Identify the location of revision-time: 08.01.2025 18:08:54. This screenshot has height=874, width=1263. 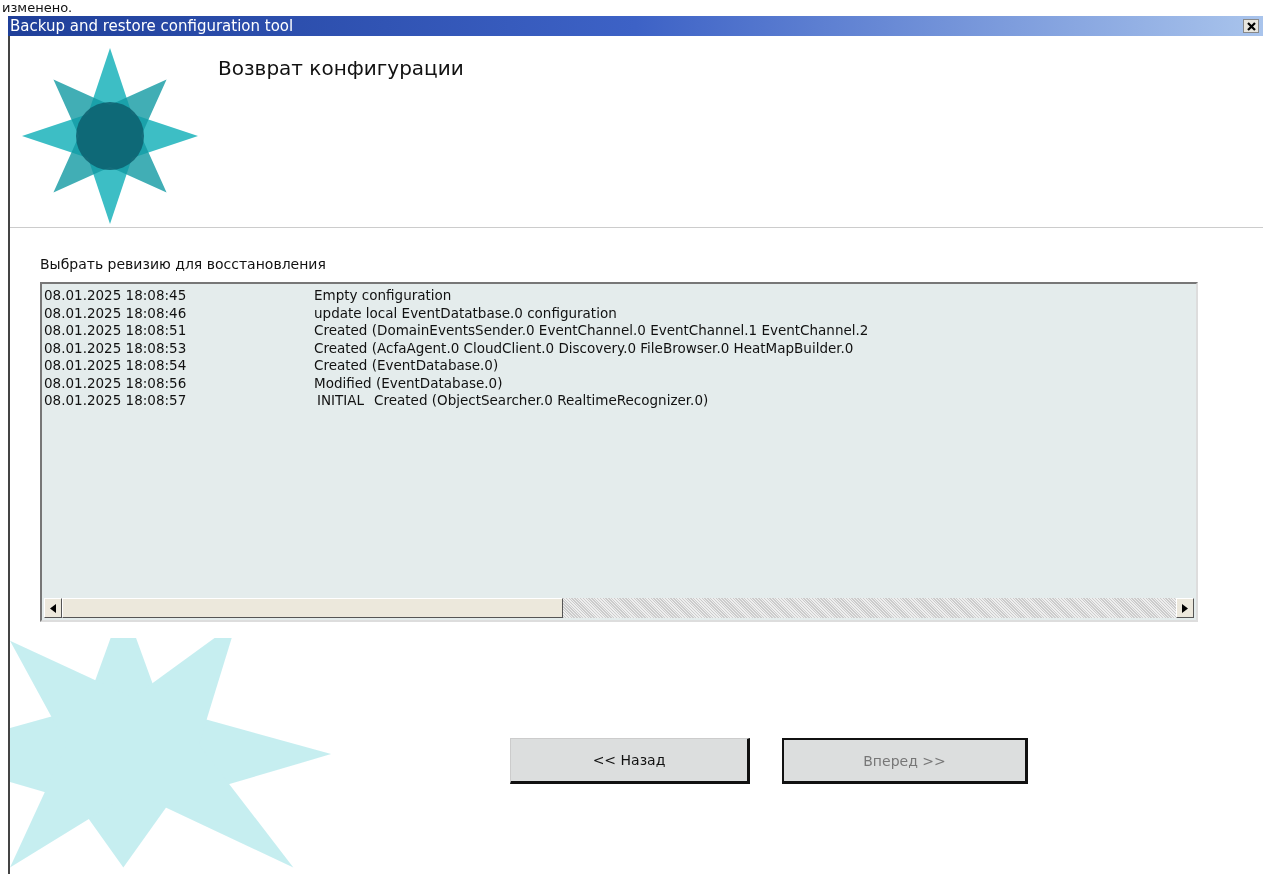
(116, 366).